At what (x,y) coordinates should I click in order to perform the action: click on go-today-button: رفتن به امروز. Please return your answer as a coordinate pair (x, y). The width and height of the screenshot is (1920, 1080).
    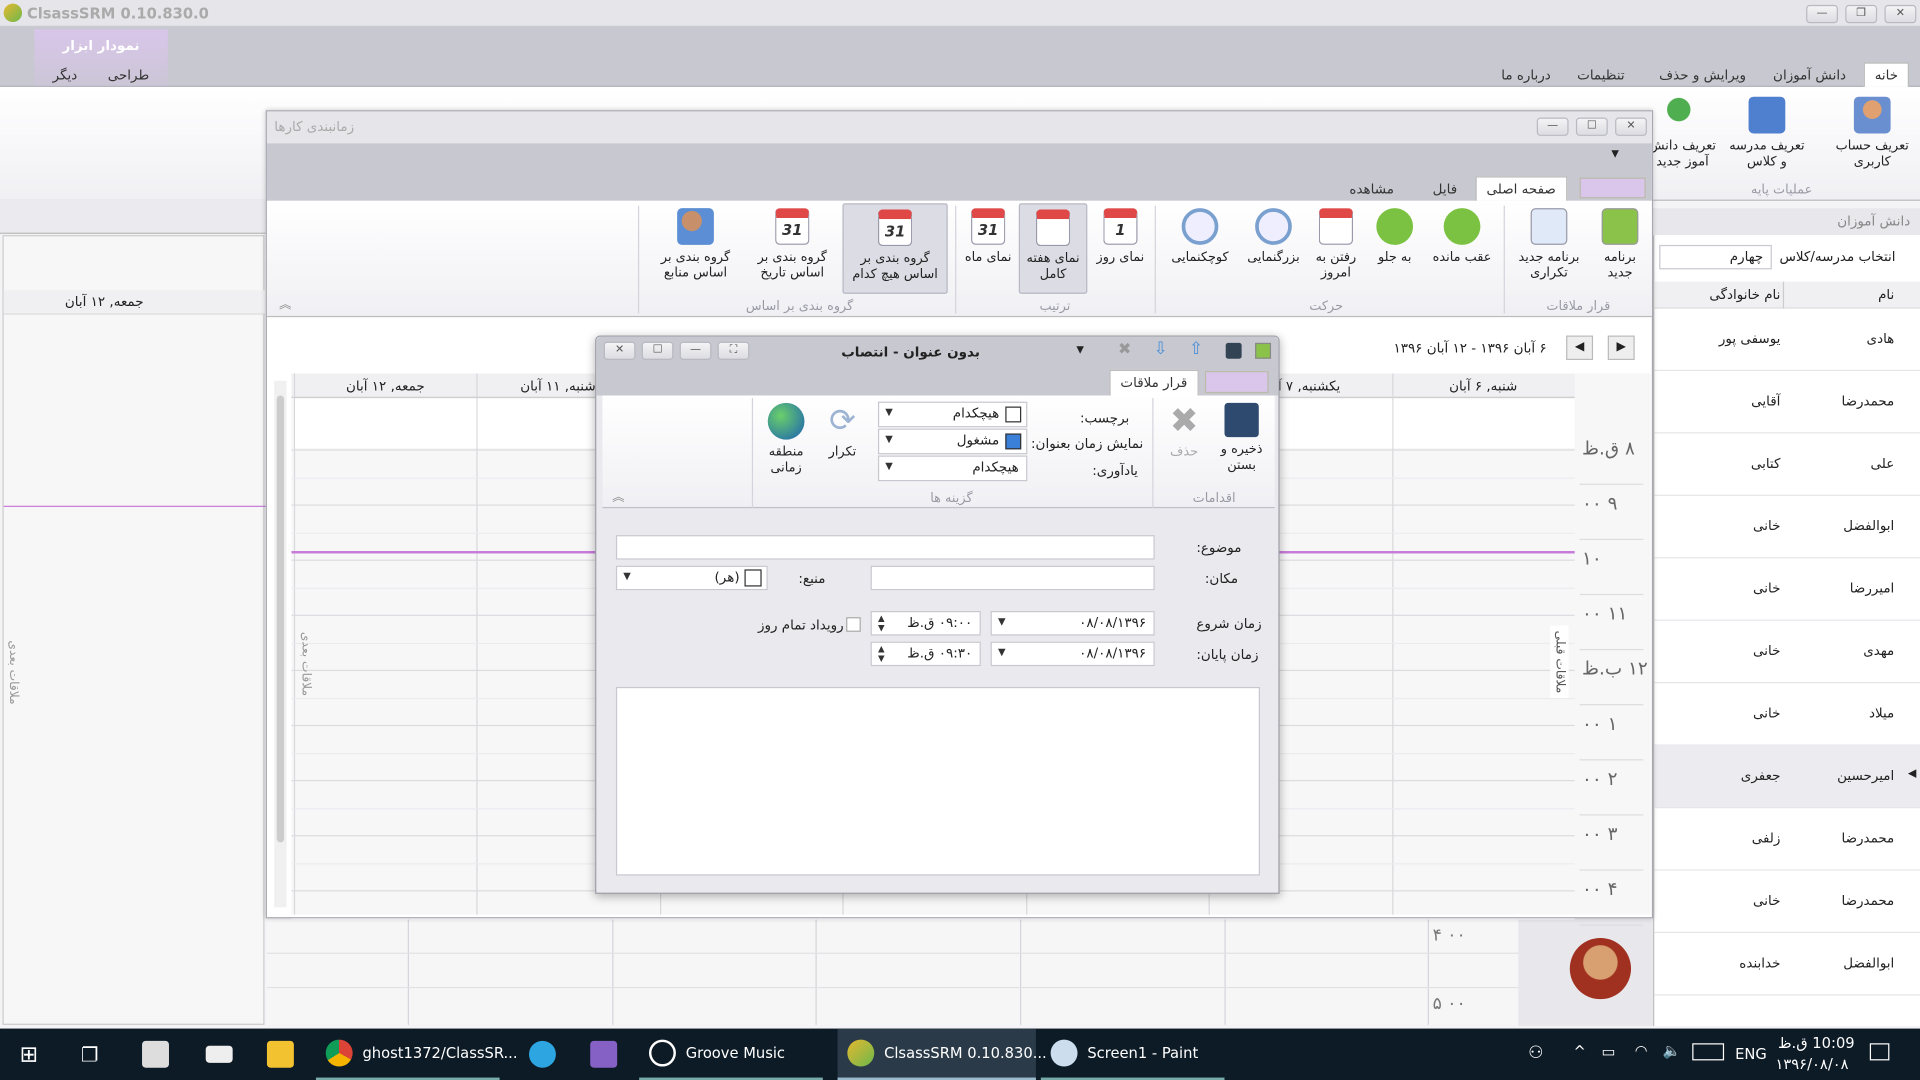
    Looking at the image, I should click on (1336, 244).